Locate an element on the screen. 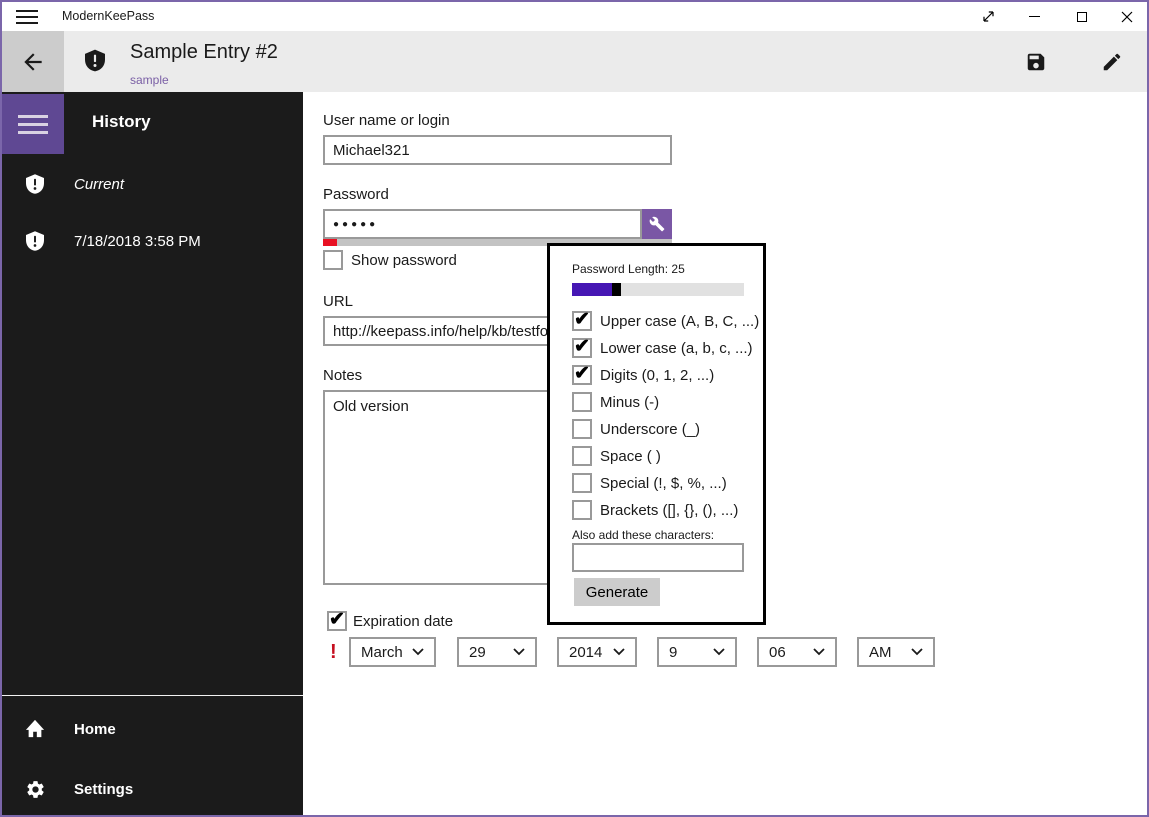 This screenshot has height=817, width=1149. generate-password-button is located at coordinates (657, 224).